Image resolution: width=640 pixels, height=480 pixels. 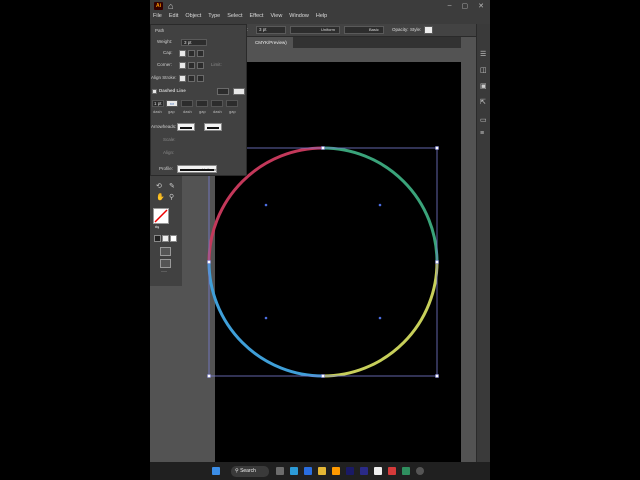 What do you see at coordinates (172, 103) in the screenshot?
I see `gap-field-1: ▭` at bounding box center [172, 103].